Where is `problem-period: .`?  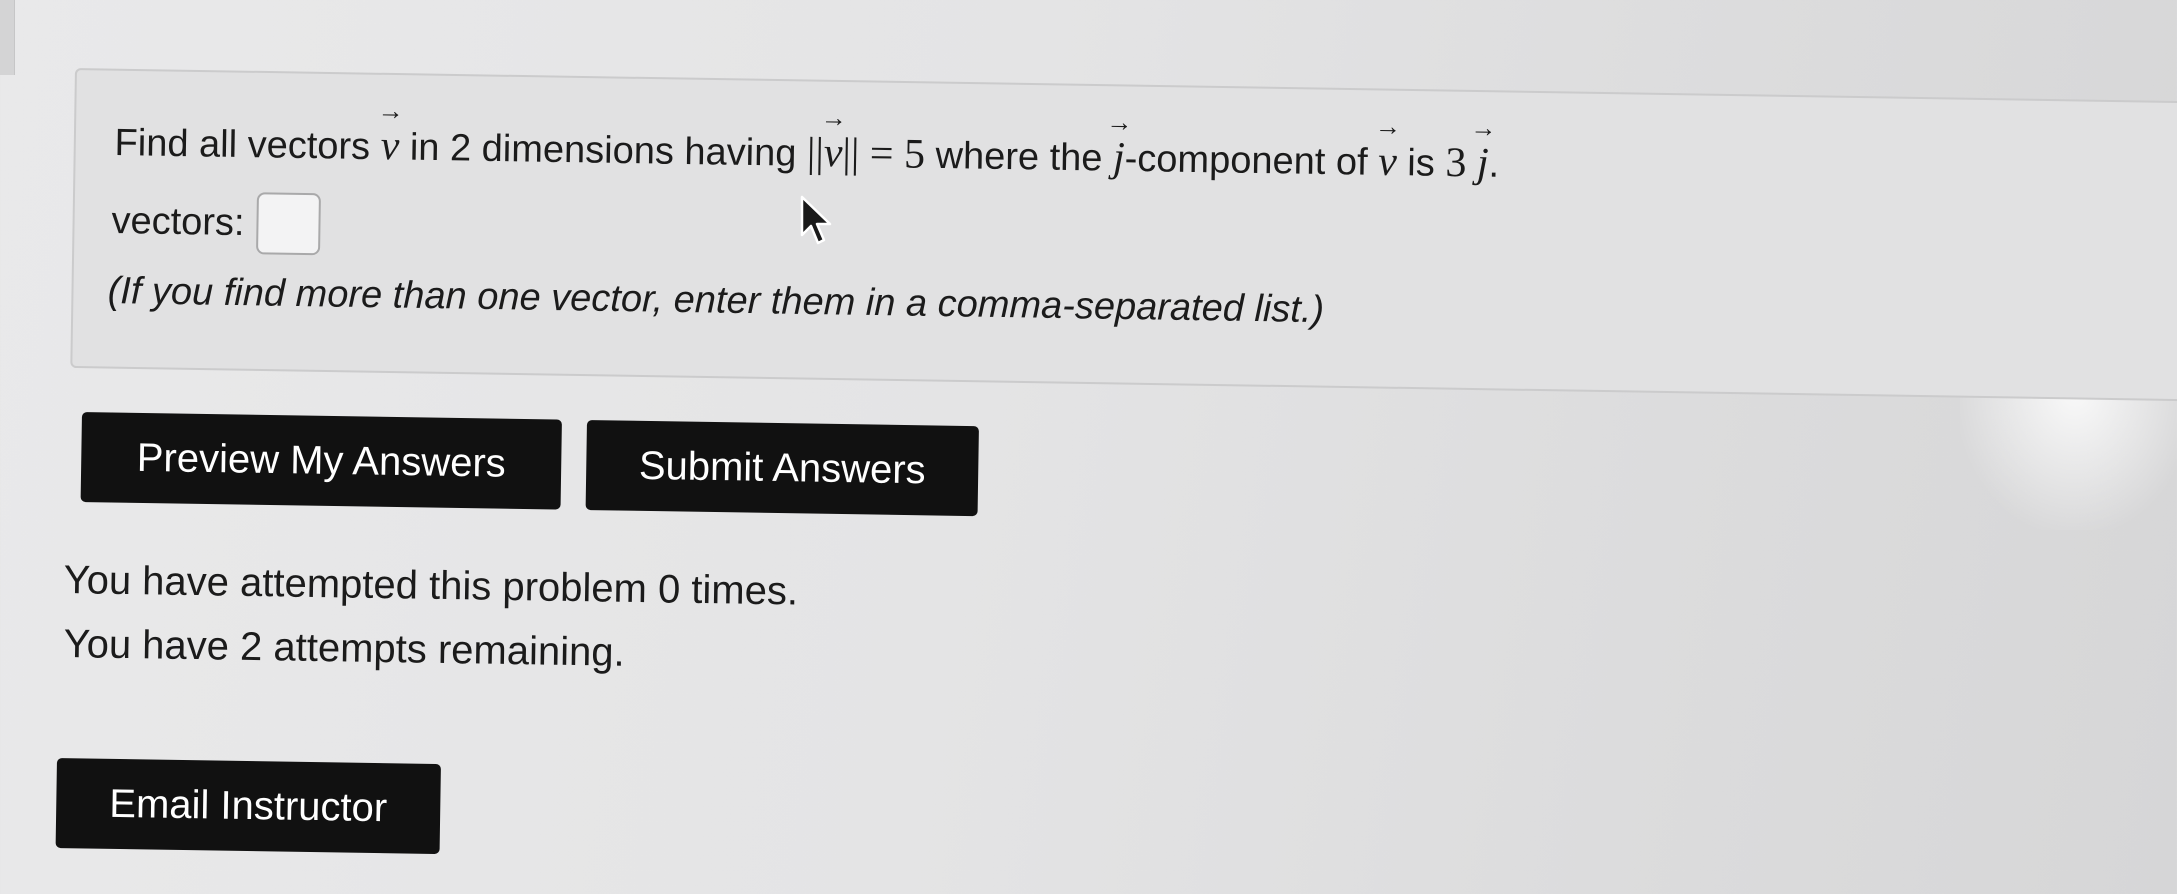 problem-period: . is located at coordinates (1494, 164).